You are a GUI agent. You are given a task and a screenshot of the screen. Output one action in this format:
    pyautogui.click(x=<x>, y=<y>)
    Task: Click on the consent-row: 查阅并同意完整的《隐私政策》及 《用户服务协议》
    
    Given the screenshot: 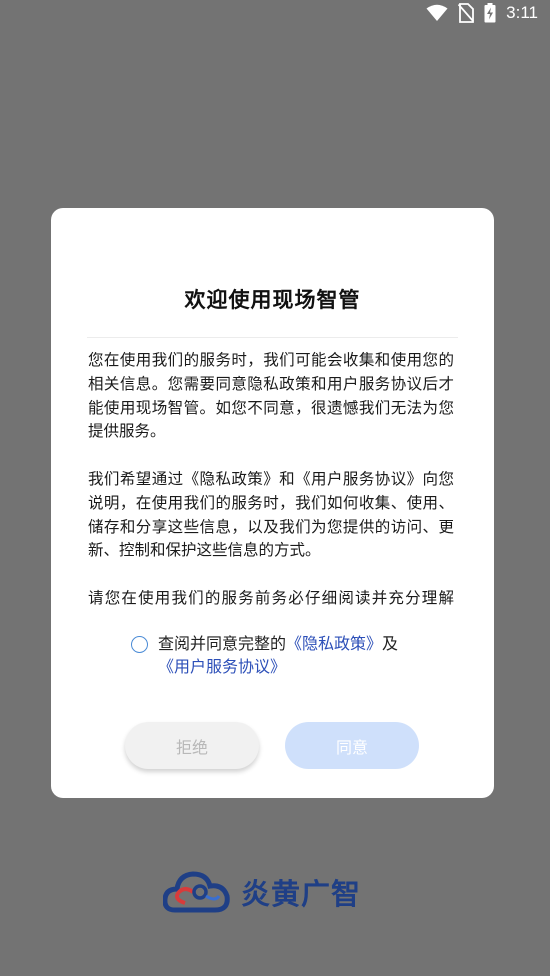 What is the action you would take?
    pyautogui.click(x=281, y=655)
    